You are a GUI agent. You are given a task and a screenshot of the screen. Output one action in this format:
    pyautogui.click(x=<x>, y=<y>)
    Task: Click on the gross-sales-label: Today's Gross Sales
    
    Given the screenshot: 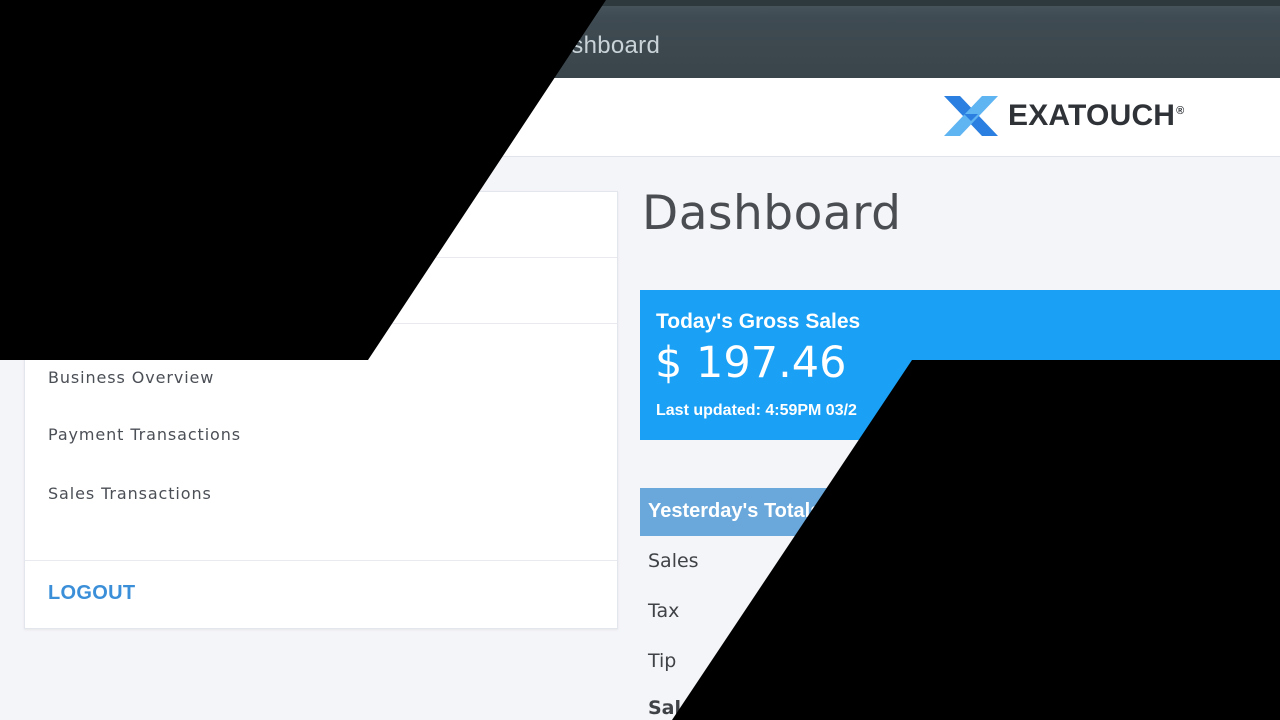 What is the action you would take?
    pyautogui.click(x=758, y=321)
    